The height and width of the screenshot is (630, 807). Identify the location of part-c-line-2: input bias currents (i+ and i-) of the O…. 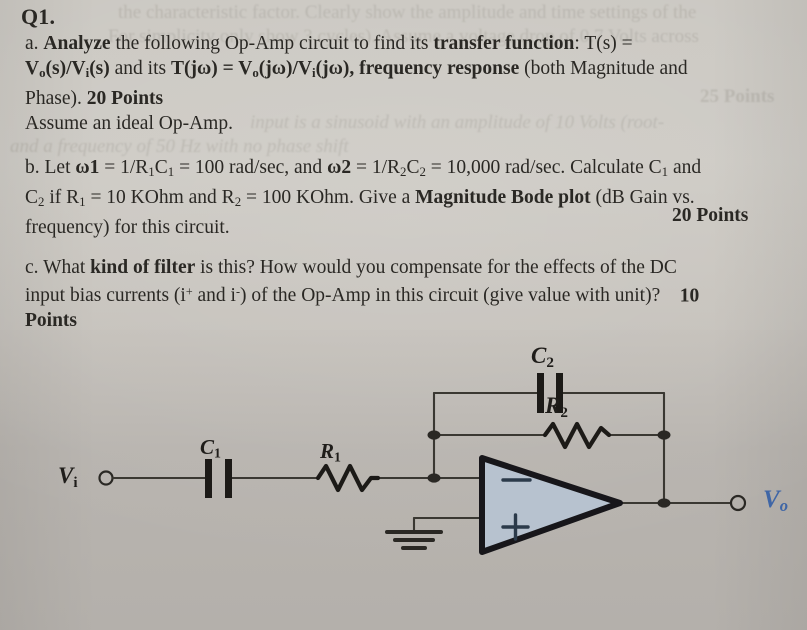
(406, 294).